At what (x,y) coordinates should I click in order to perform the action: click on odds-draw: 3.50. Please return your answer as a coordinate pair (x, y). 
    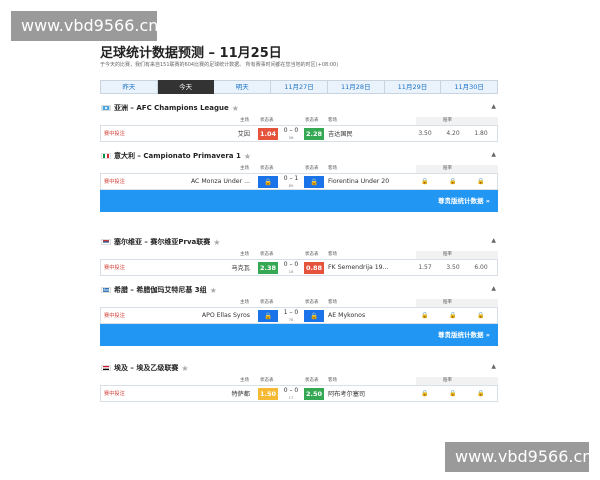
    Looking at the image, I should click on (453, 267).